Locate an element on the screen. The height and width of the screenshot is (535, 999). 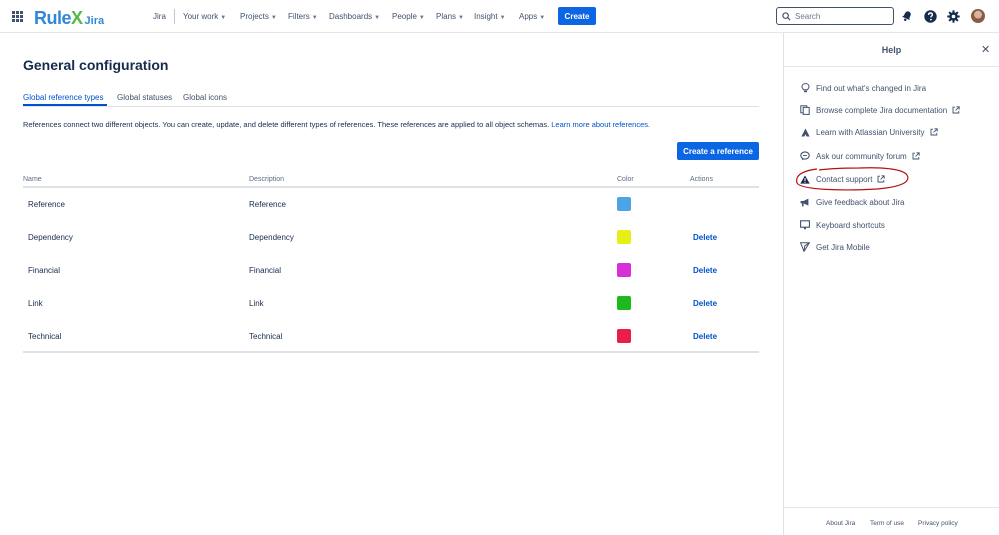
help-item-jira-mobile: Get Jira Mobile is located at coordinates (835, 247).